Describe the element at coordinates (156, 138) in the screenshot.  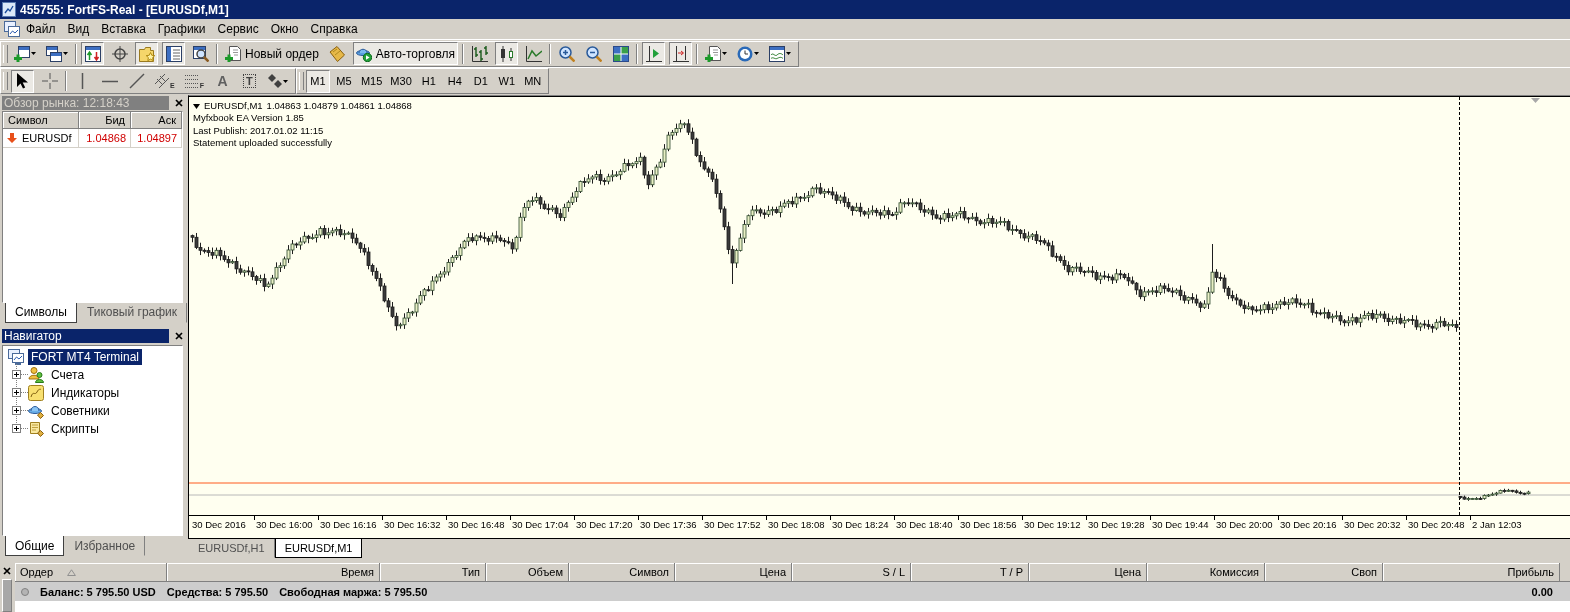
I see `price-cell: 1.04897` at that location.